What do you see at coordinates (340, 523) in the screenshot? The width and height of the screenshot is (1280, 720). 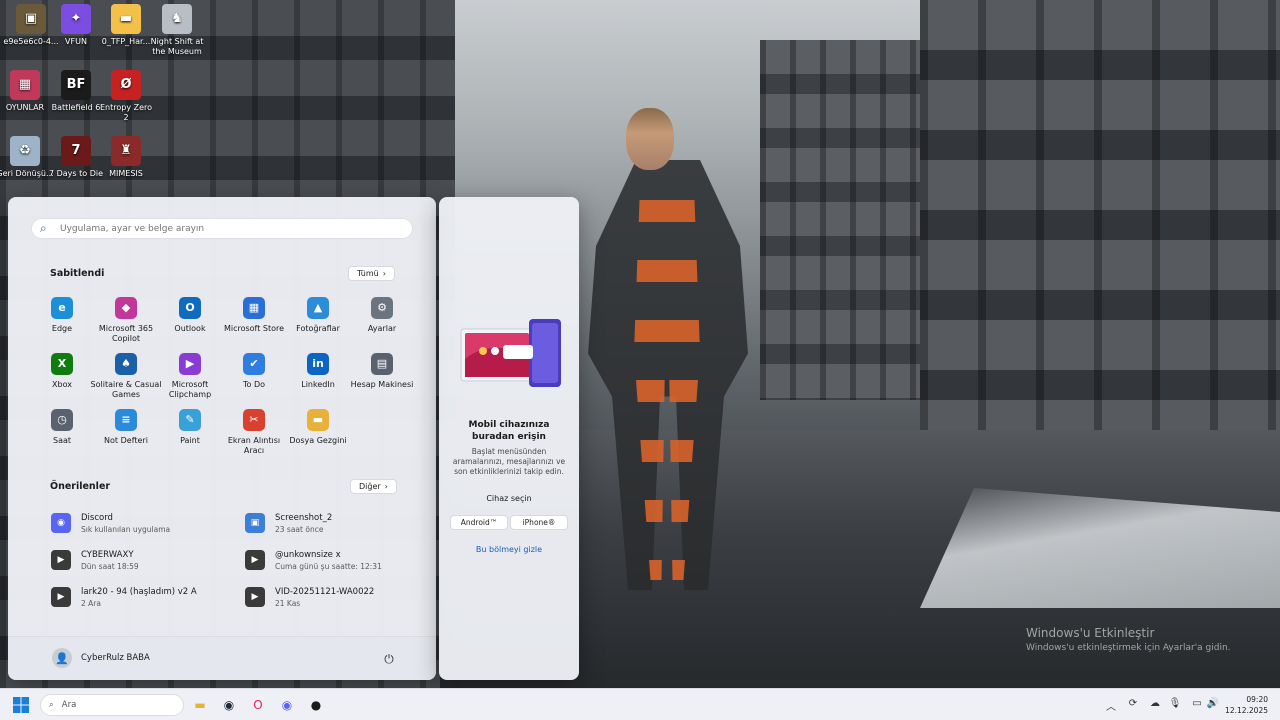 I see `recommended-item: ▣ Screenshot_2 23 saat önce` at bounding box center [340, 523].